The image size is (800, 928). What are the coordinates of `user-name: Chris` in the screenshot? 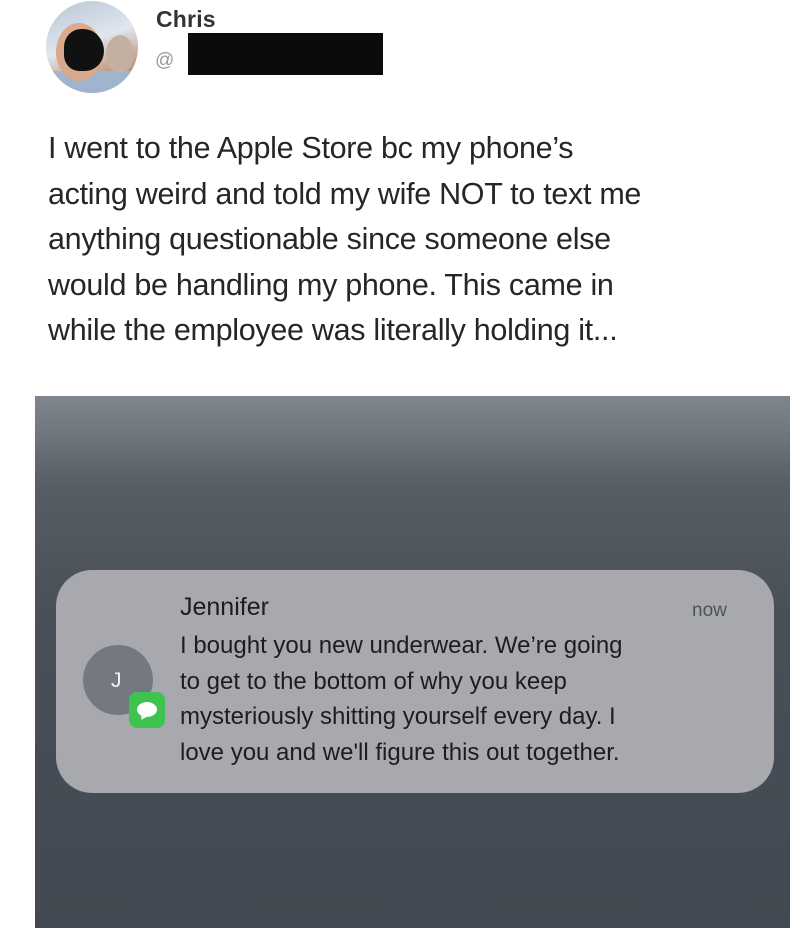 It's located at (186, 19).